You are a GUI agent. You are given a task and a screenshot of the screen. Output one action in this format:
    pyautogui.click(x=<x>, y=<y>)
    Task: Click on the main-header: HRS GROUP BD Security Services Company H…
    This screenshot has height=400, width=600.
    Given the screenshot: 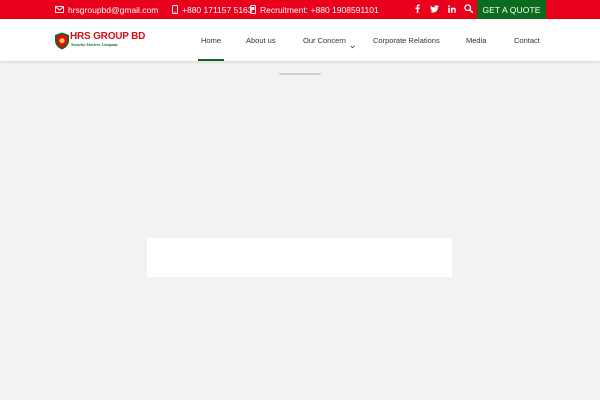 What is the action you would take?
    pyautogui.click(x=300, y=40)
    